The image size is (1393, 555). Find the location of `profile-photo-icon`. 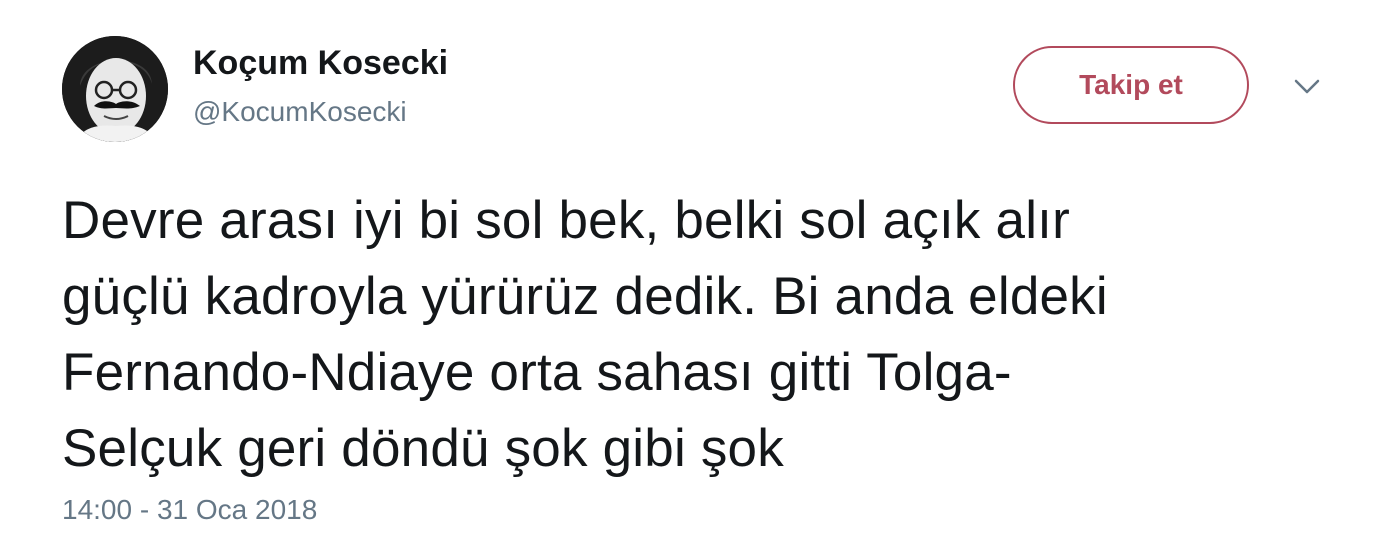

profile-photo-icon is located at coordinates (115, 89).